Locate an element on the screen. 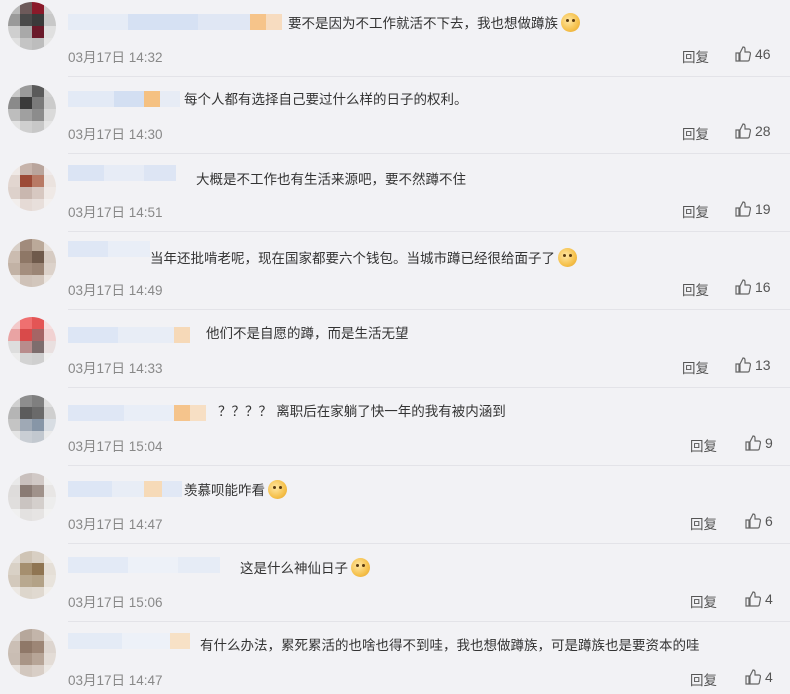  comment-text: 大概是不工作也有生活来源吧，要不然蹲不住 is located at coordinates (331, 180).